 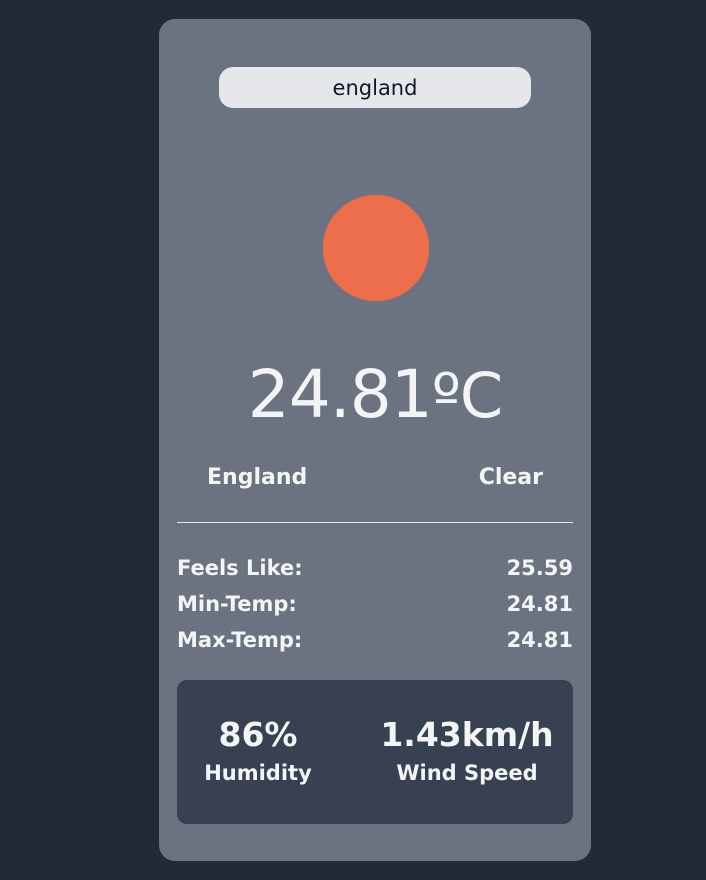 What do you see at coordinates (375, 477) in the screenshot?
I see `location-row: England Clear` at bounding box center [375, 477].